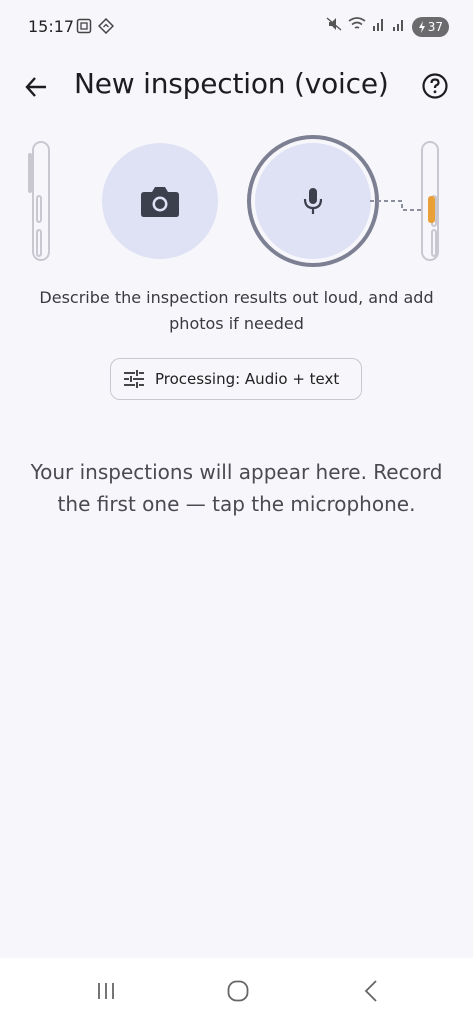 The width and height of the screenshot is (473, 1024). I want to click on recents-button, so click(106, 991).